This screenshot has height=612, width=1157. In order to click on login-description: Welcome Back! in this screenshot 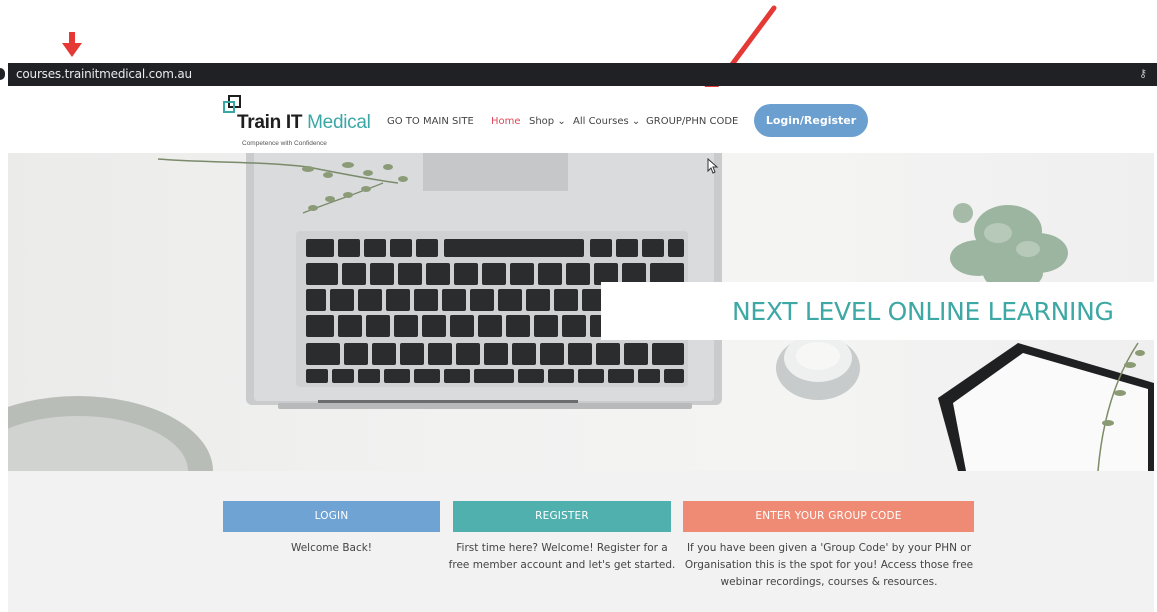, I will do `click(331, 548)`.